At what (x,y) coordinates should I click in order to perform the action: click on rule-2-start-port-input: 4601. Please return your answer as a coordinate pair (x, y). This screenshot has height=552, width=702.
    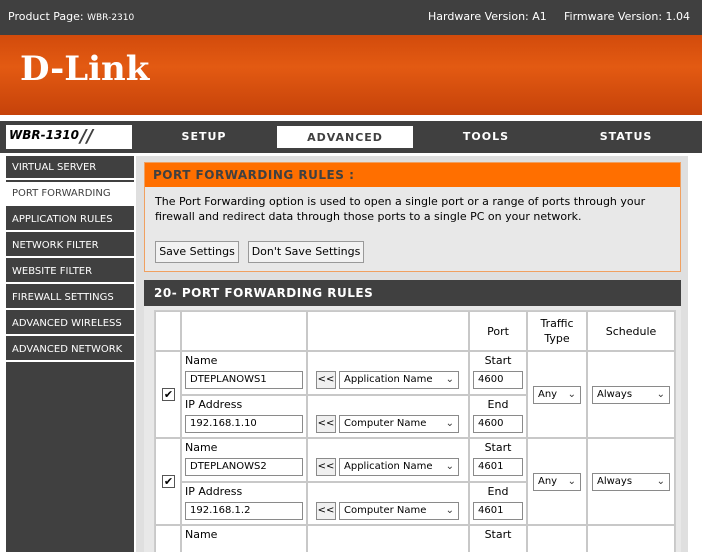
    Looking at the image, I should click on (498, 467).